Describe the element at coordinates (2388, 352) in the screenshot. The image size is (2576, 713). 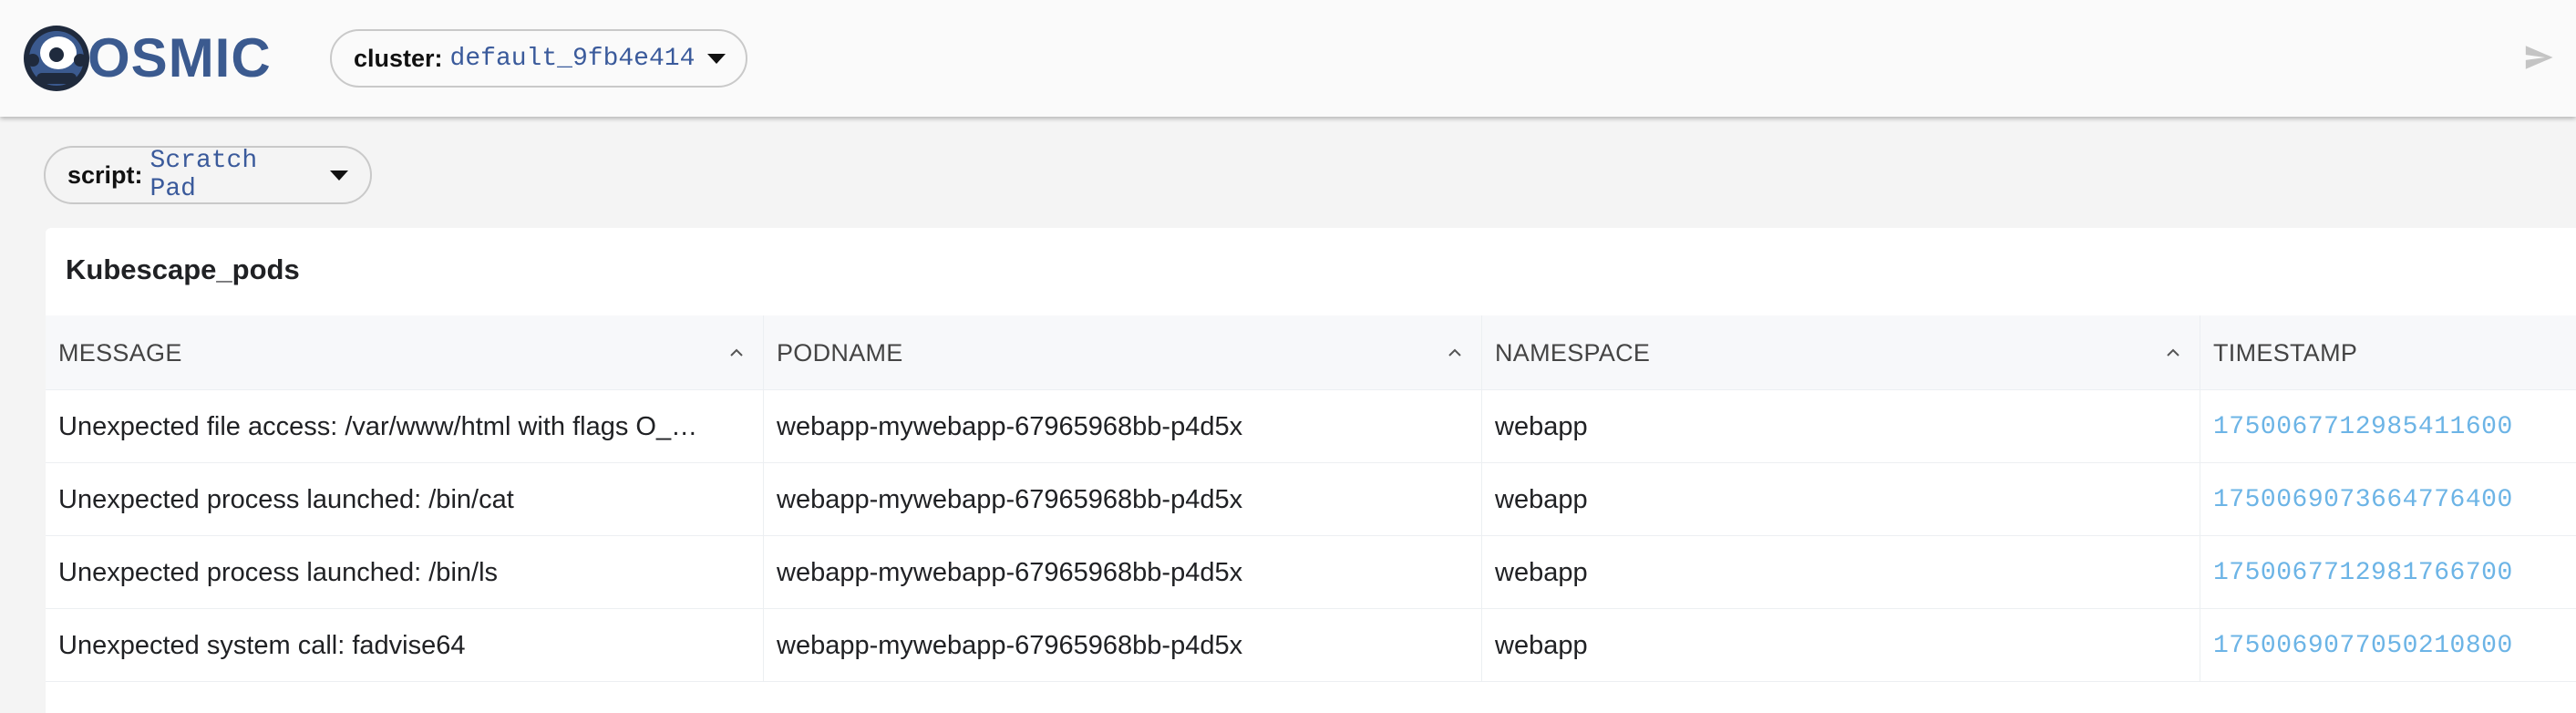
I see `column-header-timestamp: TIMESTAMP` at that location.